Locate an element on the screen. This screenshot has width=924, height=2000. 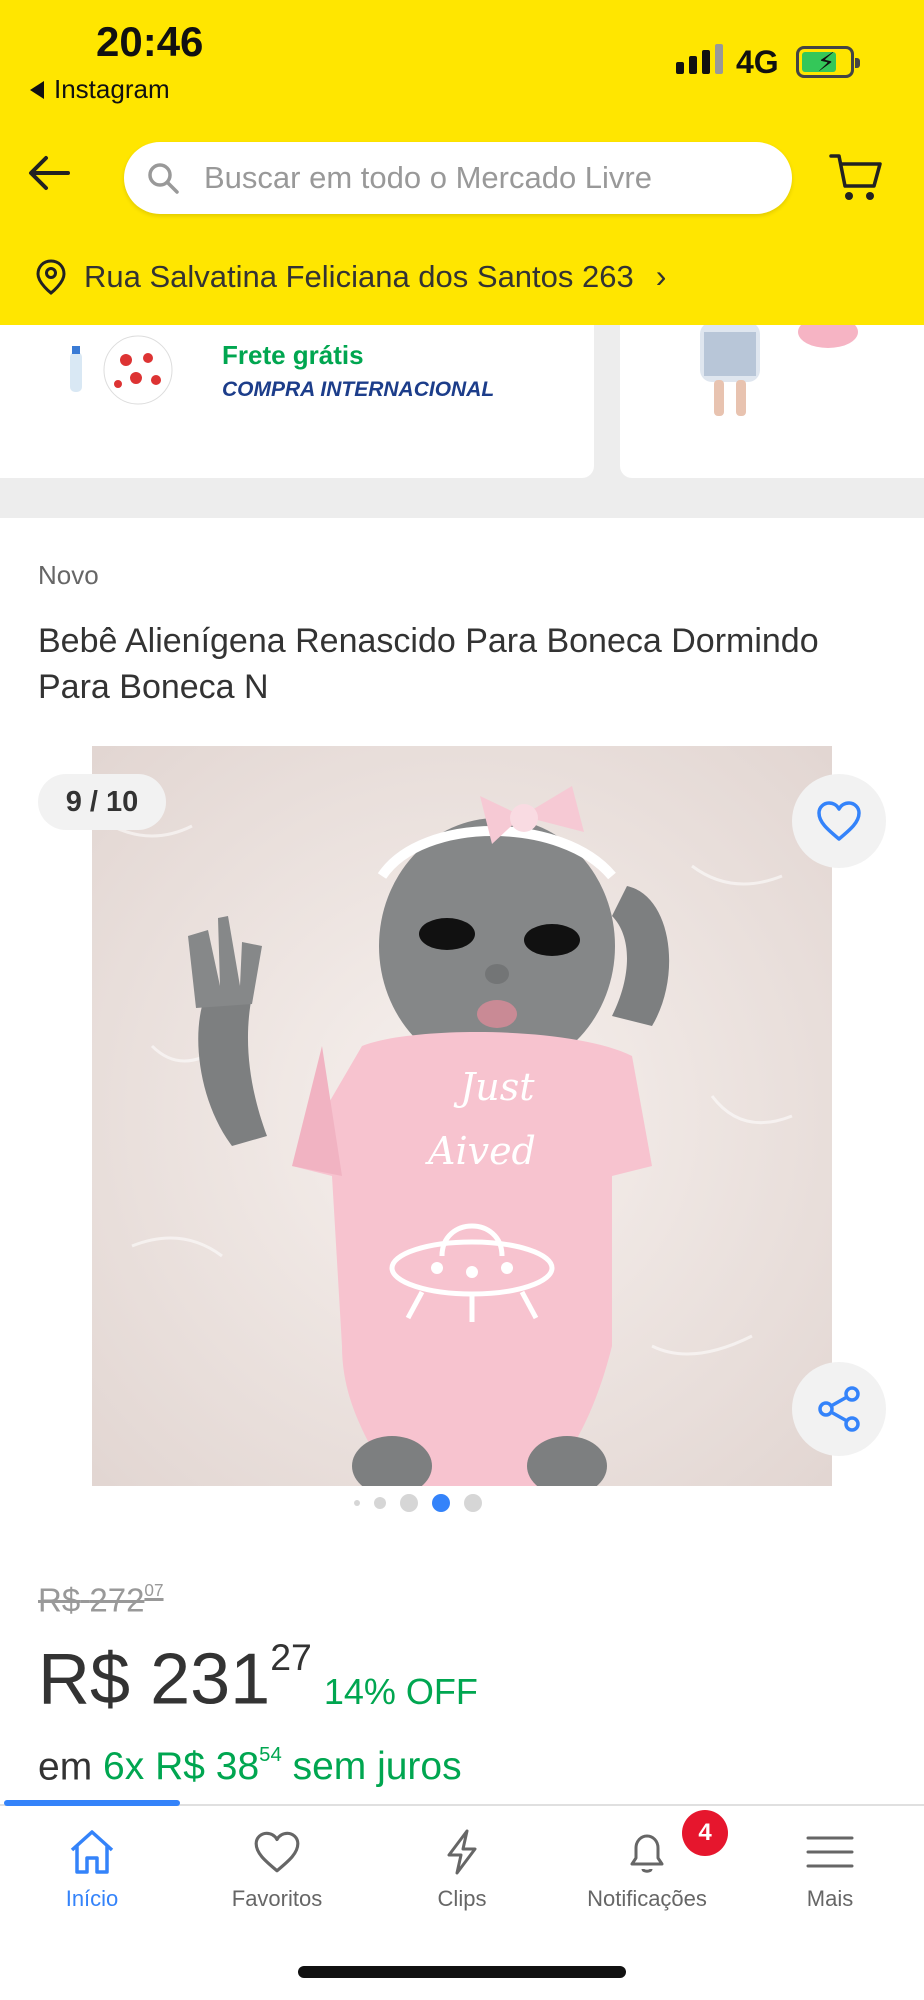
location-pin-icon is located at coordinates (51, 276).